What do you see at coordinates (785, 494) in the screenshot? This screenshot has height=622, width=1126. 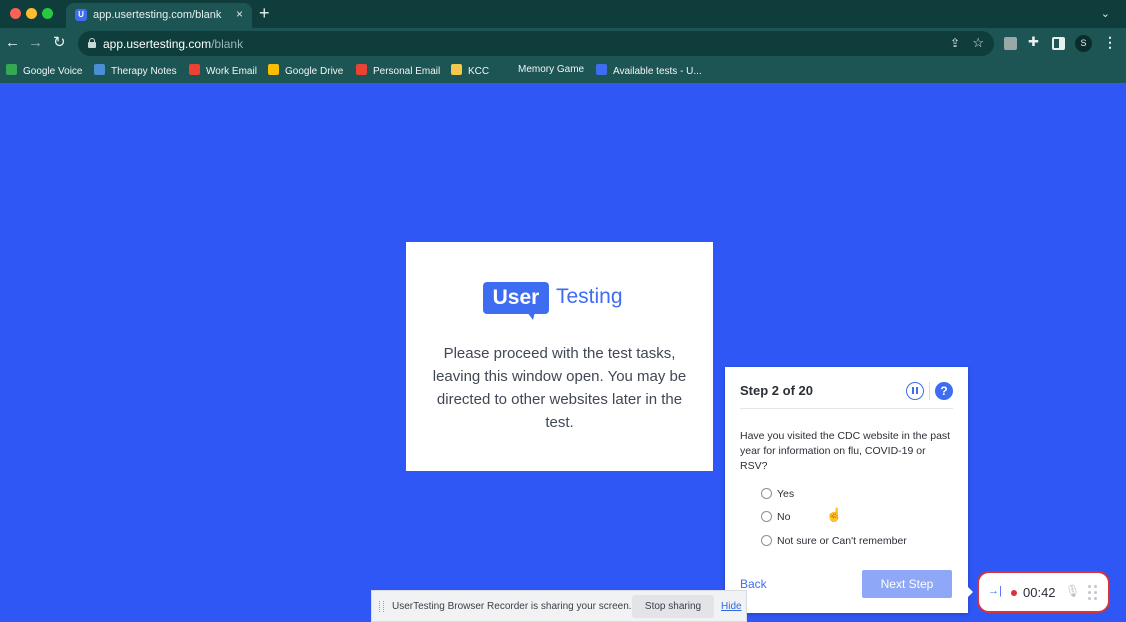 I see `option-label: Yes` at bounding box center [785, 494].